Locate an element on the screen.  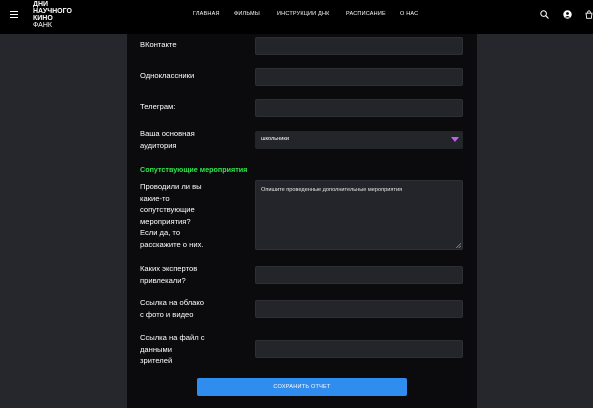
resize-handle-icon is located at coordinates (458, 245).